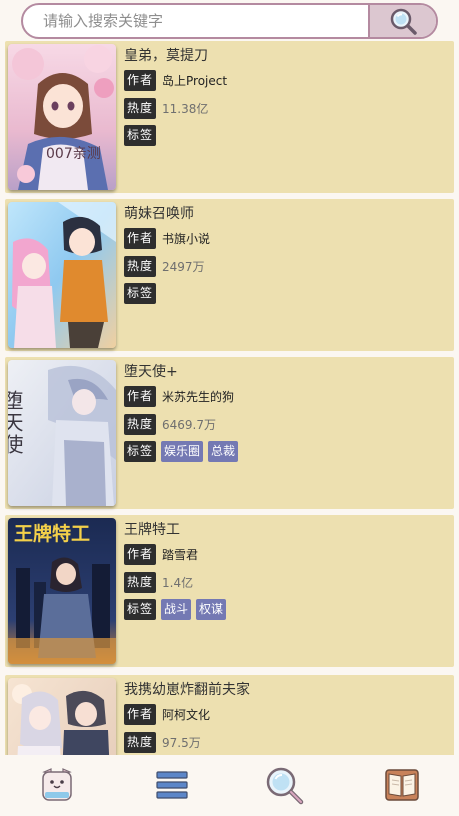 Image resolution: width=459 pixels, height=816 pixels. Describe the element at coordinates (211, 609) in the screenshot. I see `tag-chip: 权谋` at that location.